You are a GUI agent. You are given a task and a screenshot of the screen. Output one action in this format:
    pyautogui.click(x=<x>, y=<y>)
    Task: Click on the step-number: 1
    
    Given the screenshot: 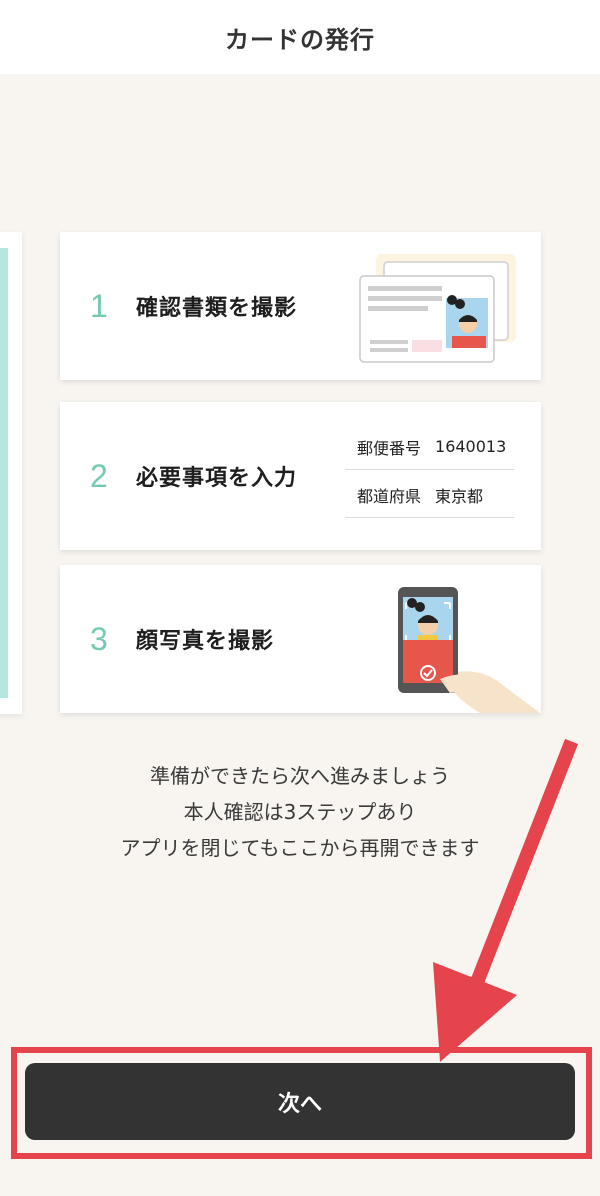 What is the action you would take?
    pyautogui.click(x=99, y=305)
    